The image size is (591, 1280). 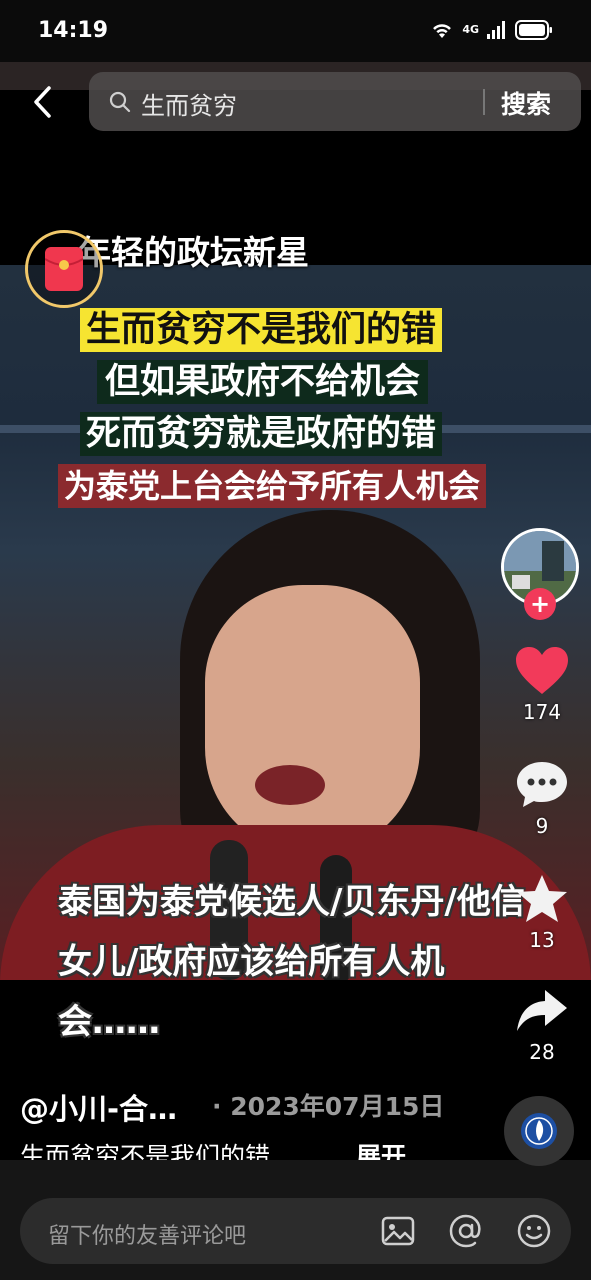 What do you see at coordinates (261, 330) in the screenshot?
I see `video-caption: 生而贫穷不是我们的错` at bounding box center [261, 330].